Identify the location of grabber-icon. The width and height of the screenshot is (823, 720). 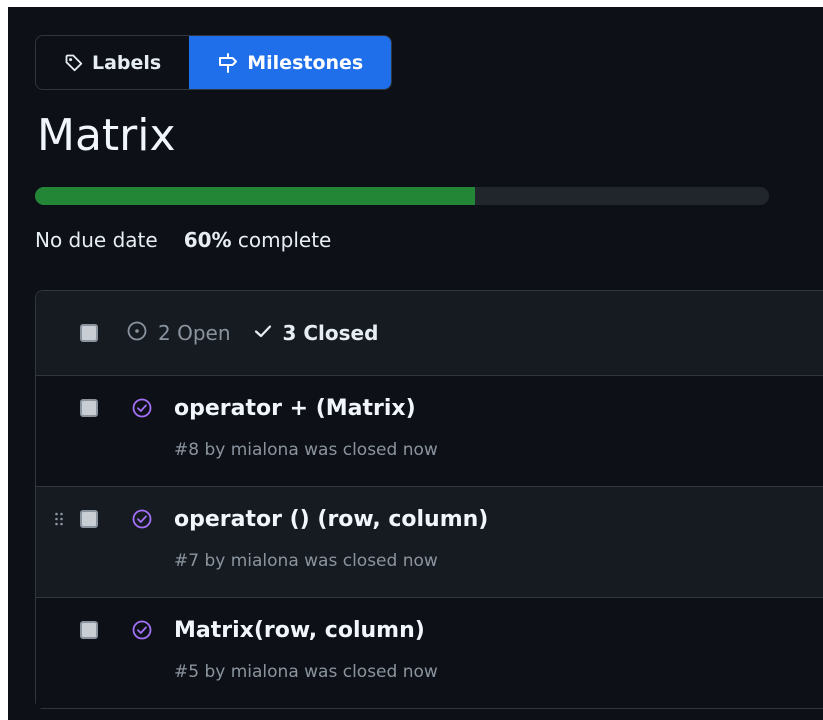
(59, 519).